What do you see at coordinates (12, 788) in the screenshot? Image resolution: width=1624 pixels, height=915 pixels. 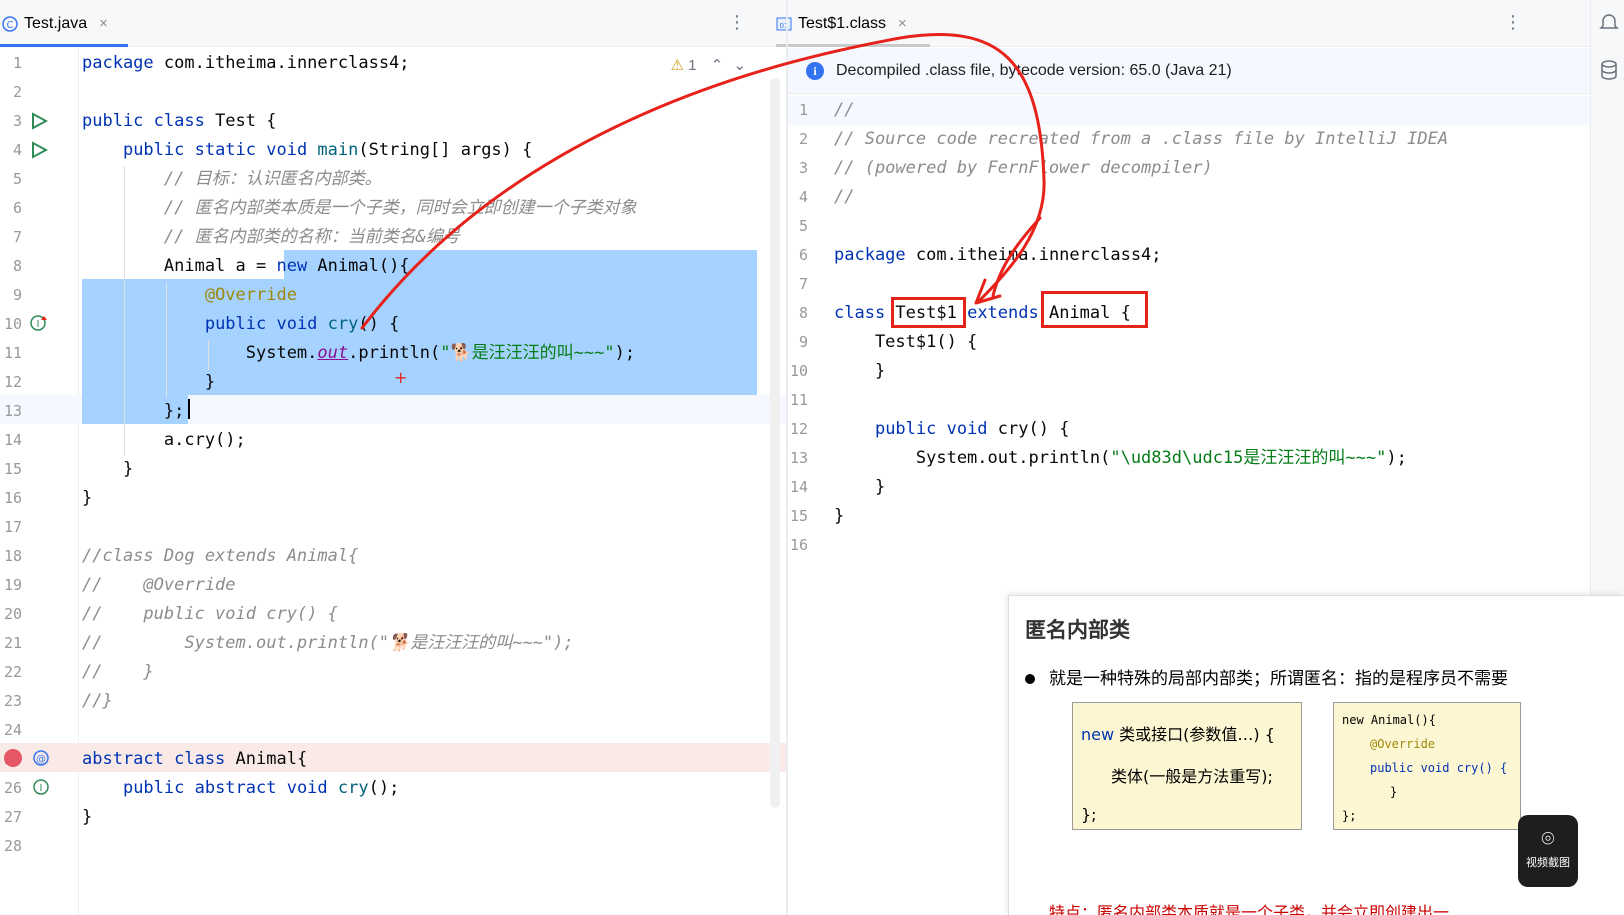 I see `line-number: 26` at bounding box center [12, 788].